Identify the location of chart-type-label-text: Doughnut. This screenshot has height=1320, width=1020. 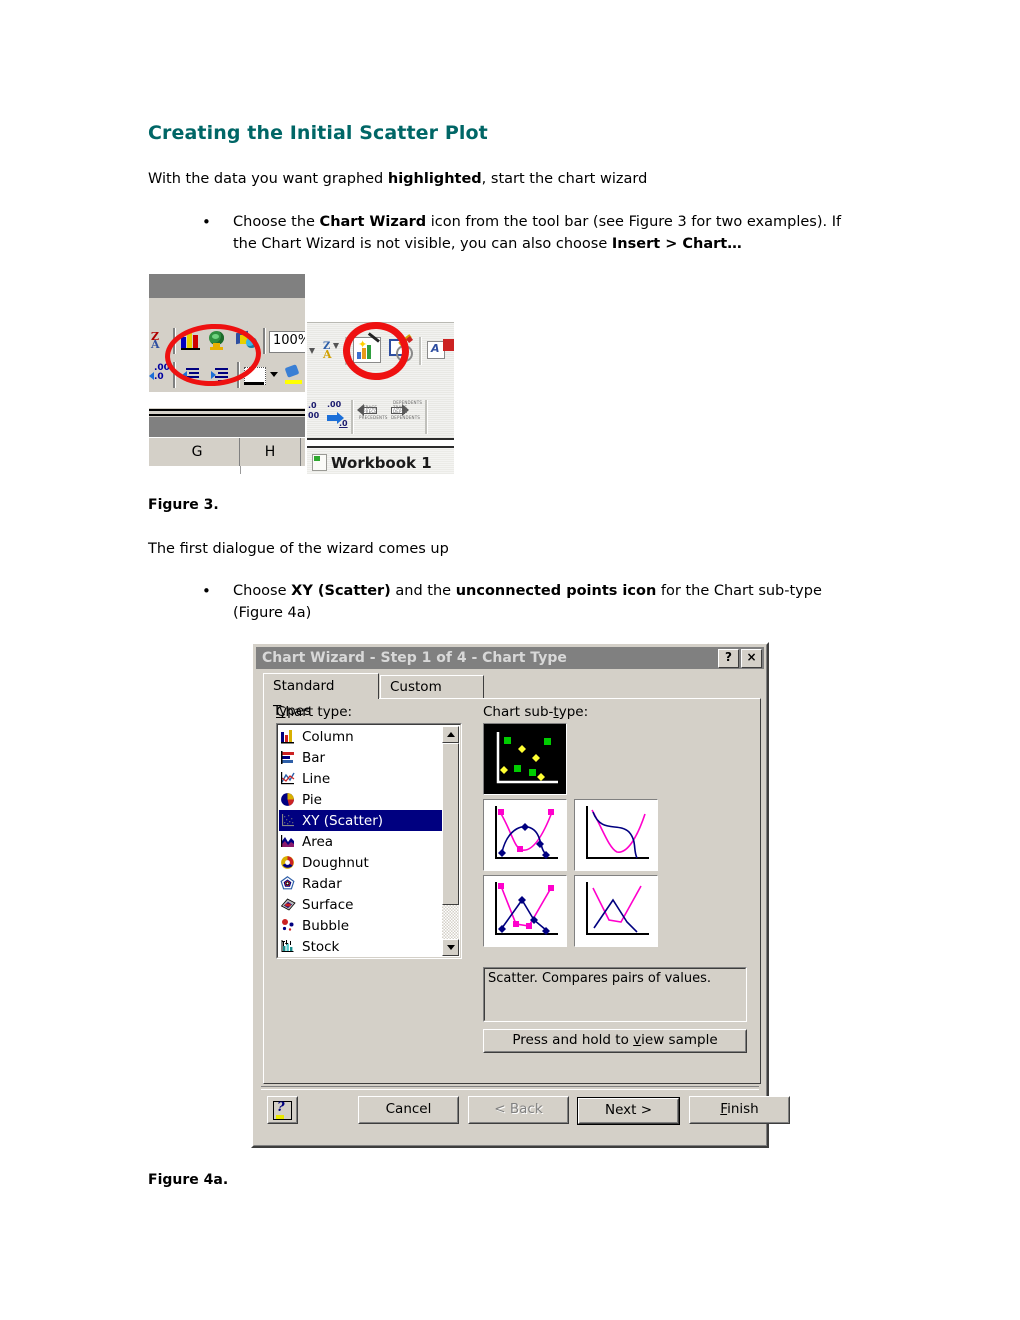
(335, 862).